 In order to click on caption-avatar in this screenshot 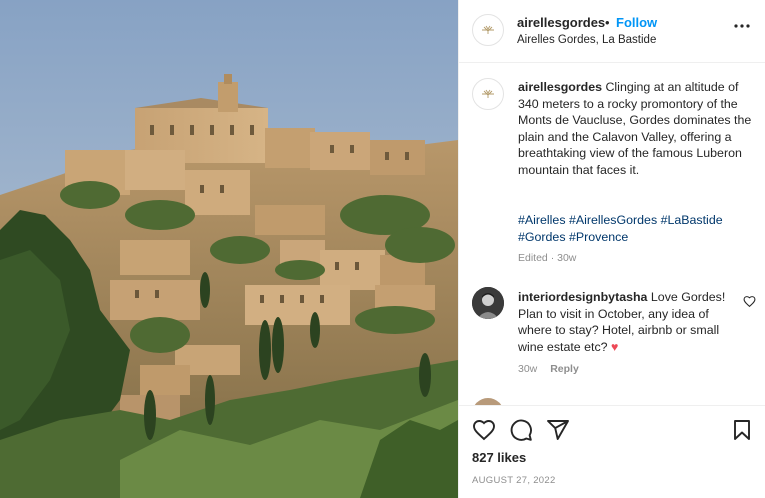, I will do `click(488, 94)`.